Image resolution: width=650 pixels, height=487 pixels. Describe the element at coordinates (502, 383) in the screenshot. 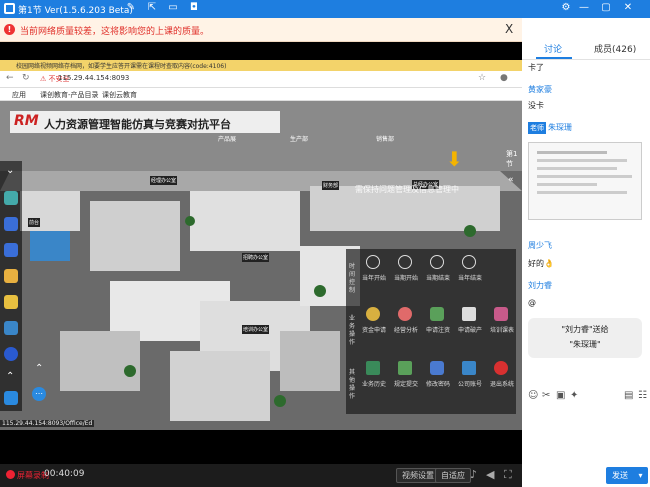

I see `menu-item-logout: 退出系统` at that location.